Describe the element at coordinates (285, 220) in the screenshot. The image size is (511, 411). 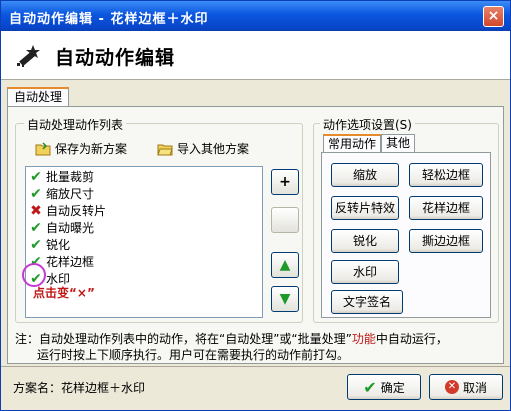
I see `blank-side-button` at that location.